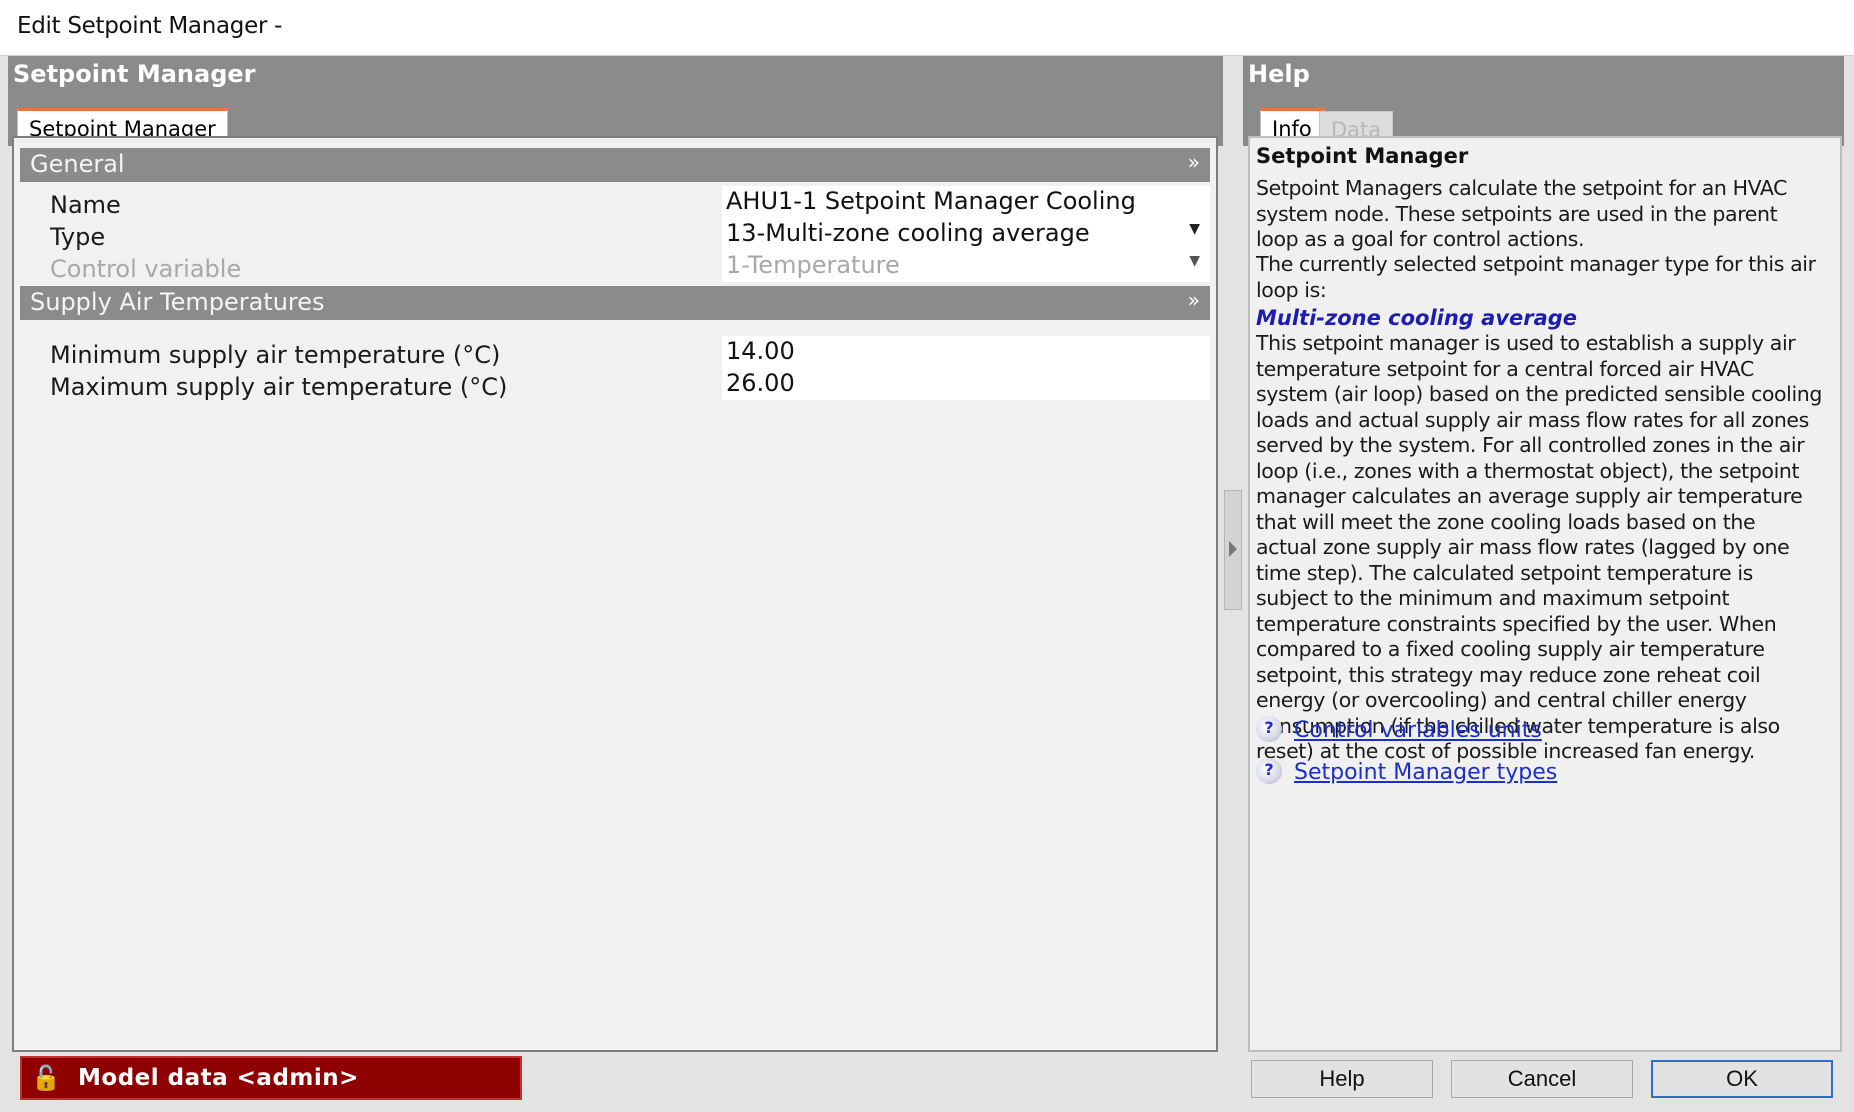 Image resolution: width=1854 pixels, height=1112 pixels. Describe the element at coordinates (813, 265) in the screenshot. I see `control-variable-value: 1-Temperature` at that location.